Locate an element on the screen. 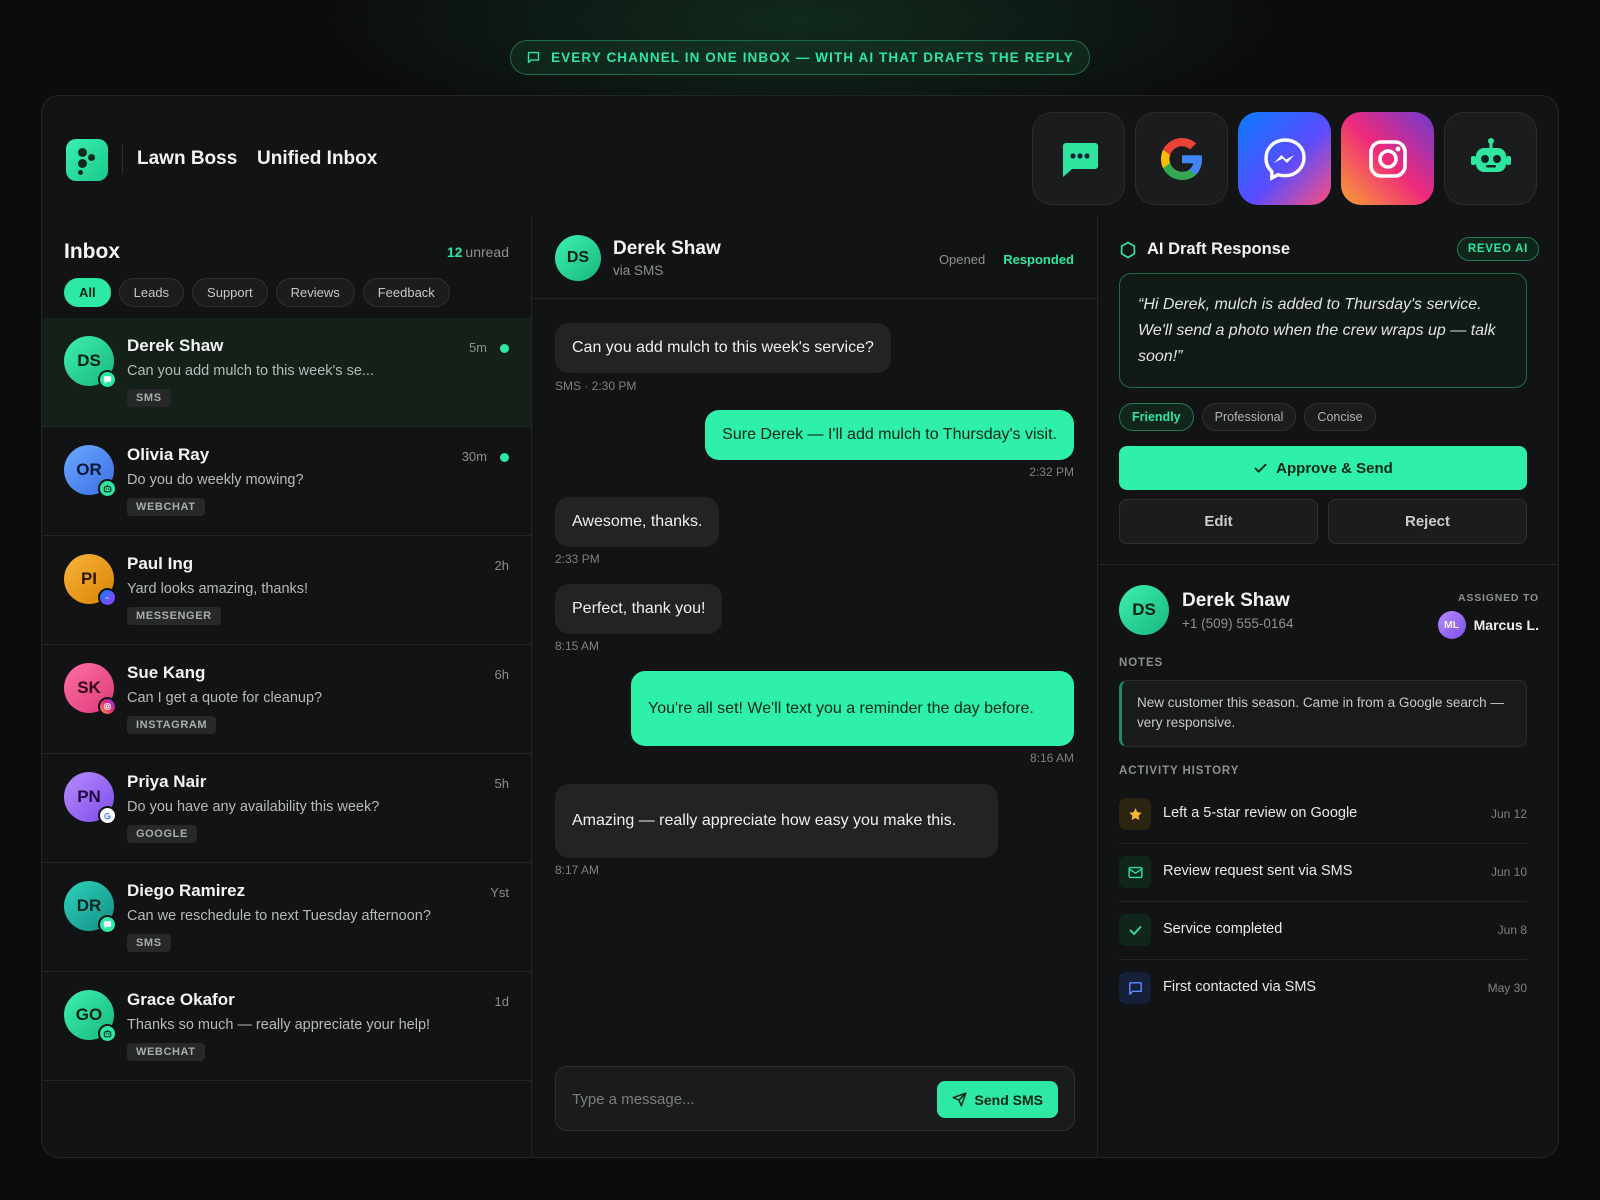 This screenshot has height=1200, width=1600. messenger-badge-icon is located at coordinates (107, 597).